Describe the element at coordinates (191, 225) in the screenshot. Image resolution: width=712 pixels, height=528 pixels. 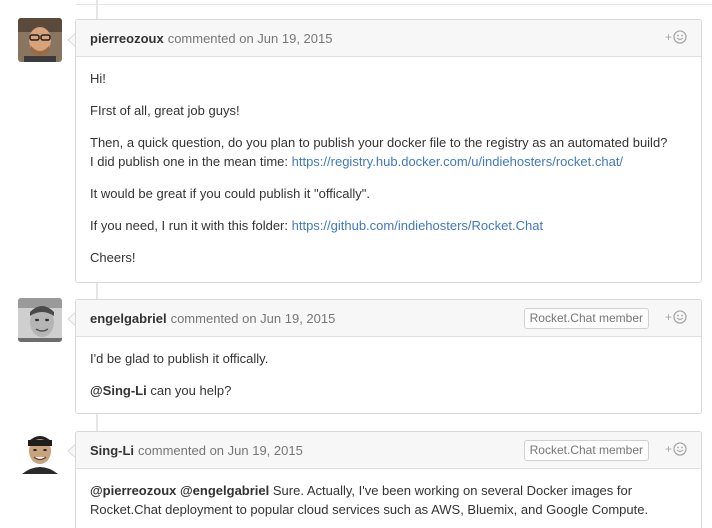
I see `comment-text: If you need, I run it with this folder:` at that location.